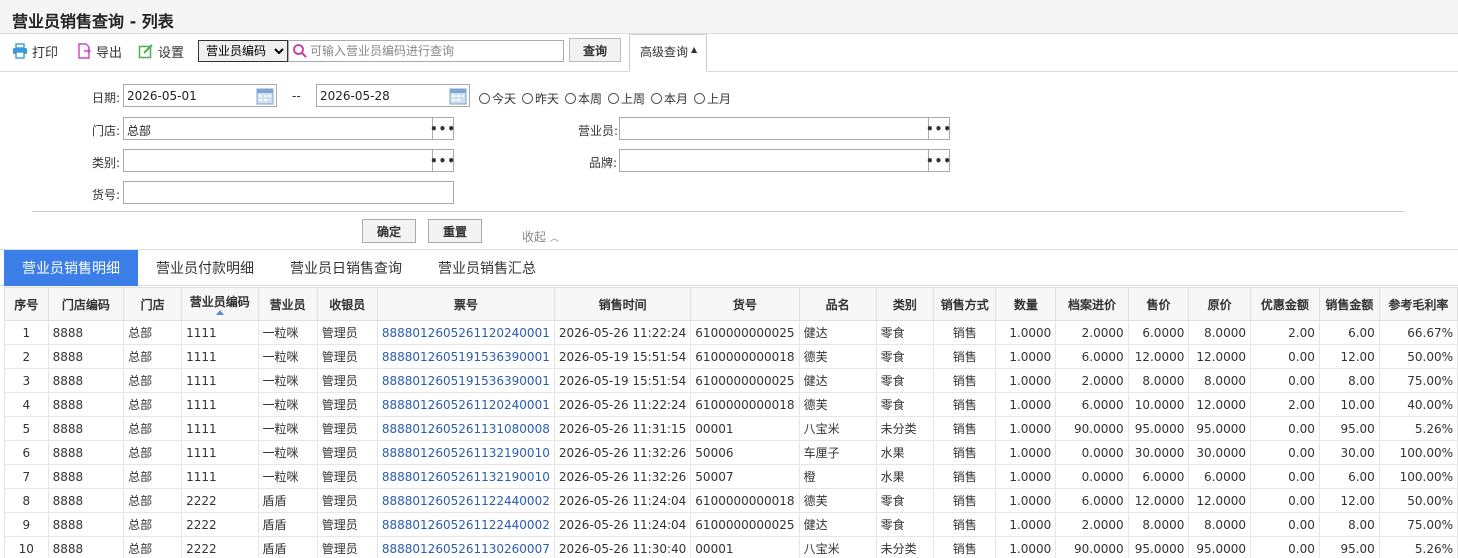  I want to click on brand-picker-button: •••, so click(938, 160).